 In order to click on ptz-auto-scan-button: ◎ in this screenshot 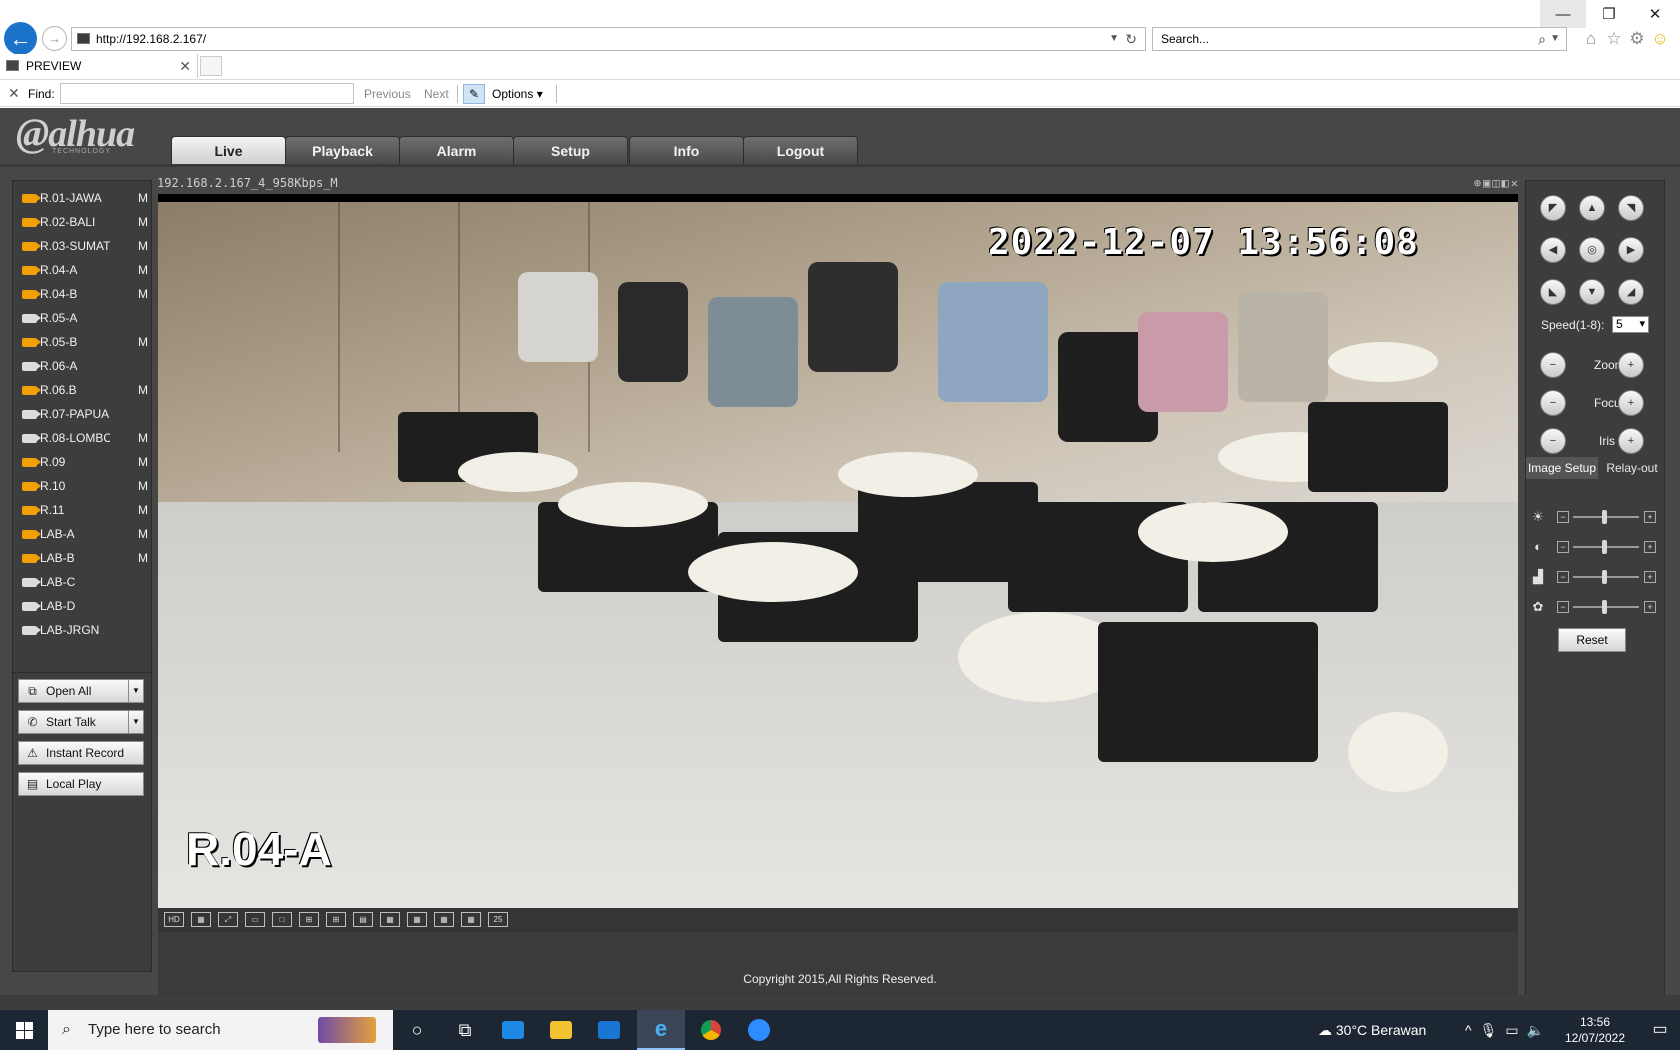, I will do `click(1592, 250)`.